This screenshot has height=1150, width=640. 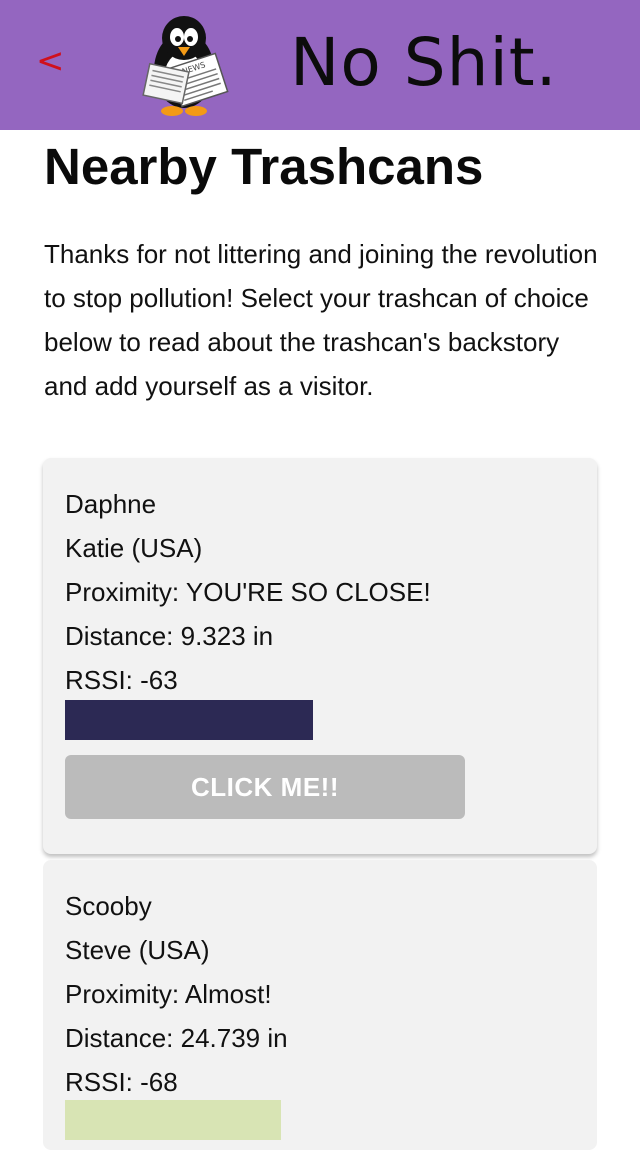 What do you see at coordinates (168, 994) in the screenshot?
I see `trashcan-proximity: Proximity: Almost!` at bounding box center [168, 994].